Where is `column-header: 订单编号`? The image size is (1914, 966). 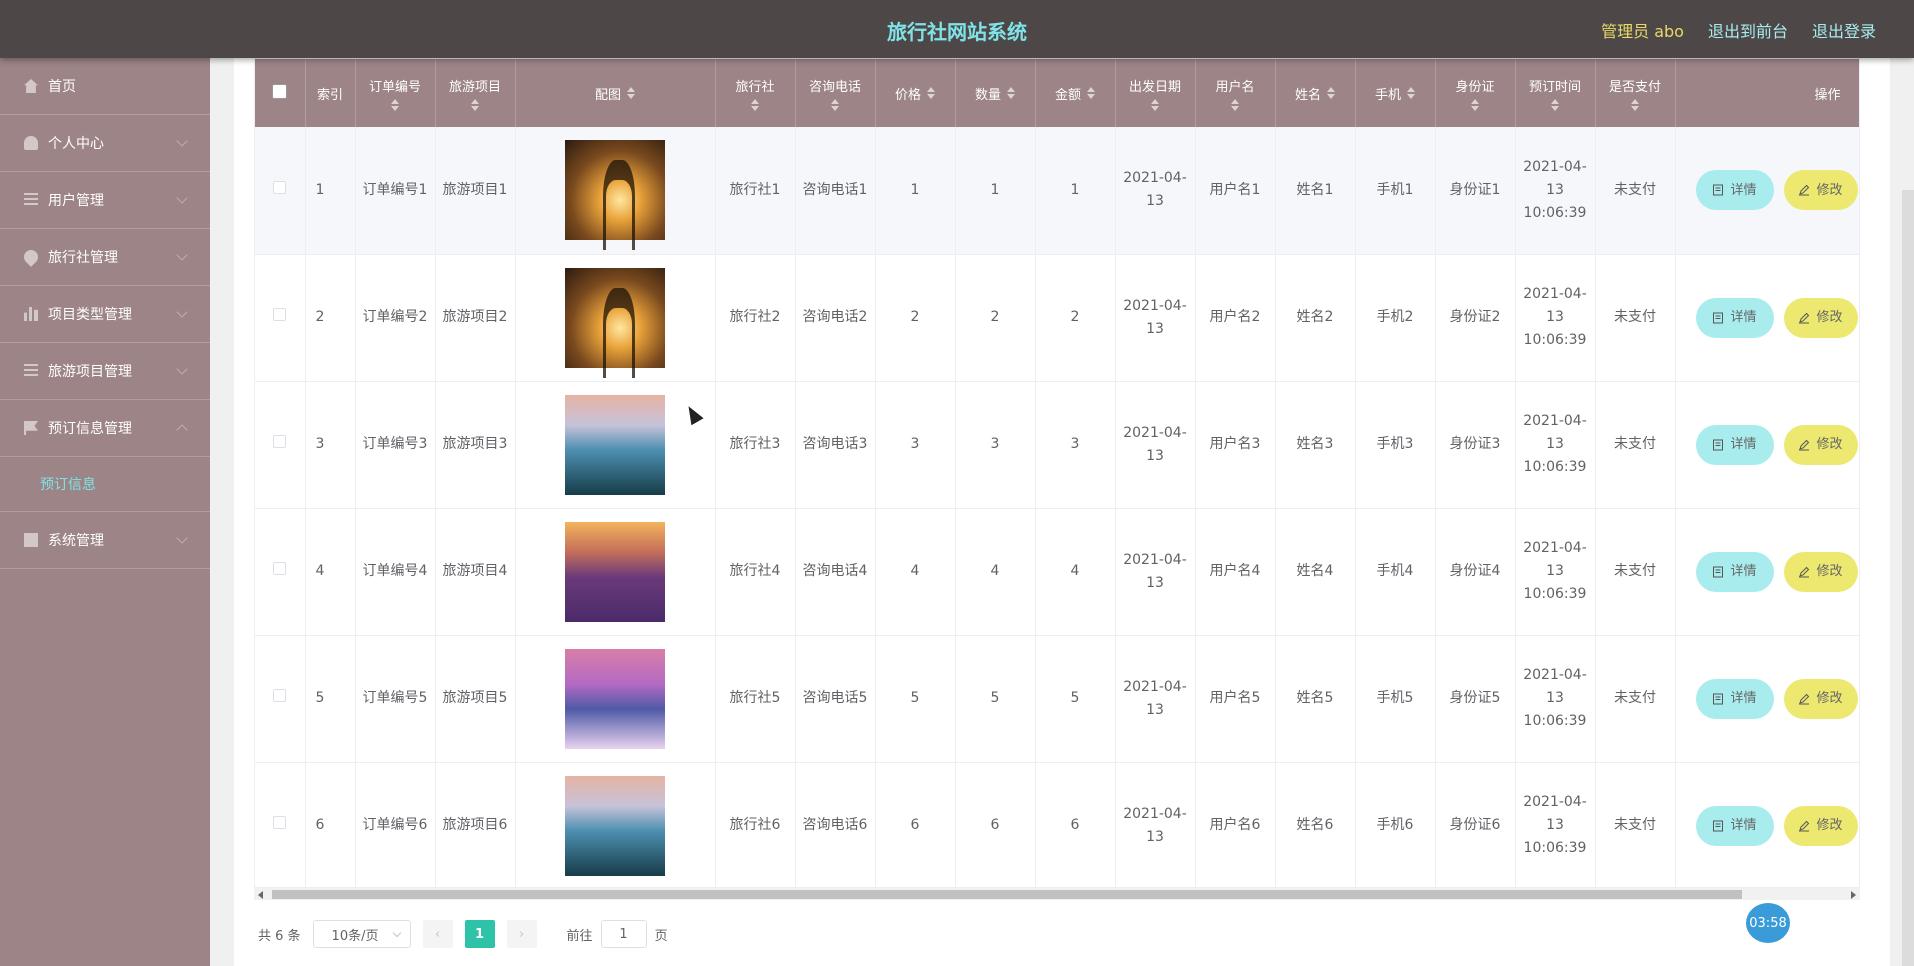 column-header: 订单编号 is located at coordinates (395, 93).